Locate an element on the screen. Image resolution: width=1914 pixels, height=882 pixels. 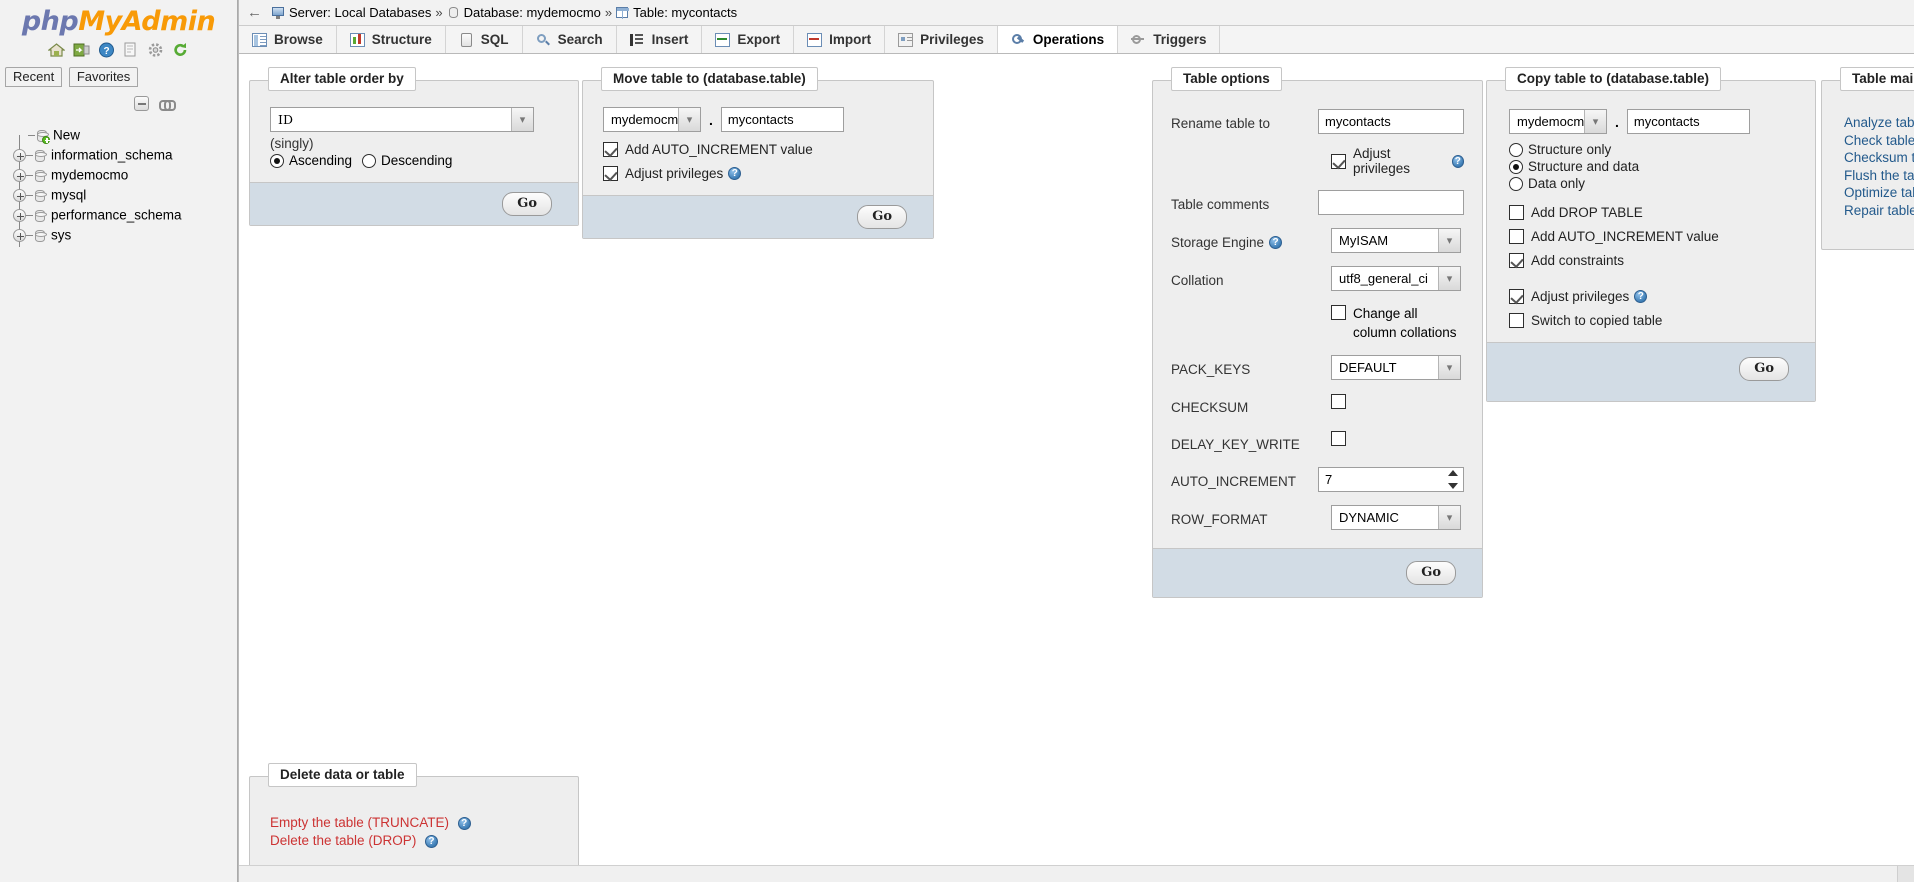
collation-select: utf8_general_ci is located at coordinates (1396, 278).